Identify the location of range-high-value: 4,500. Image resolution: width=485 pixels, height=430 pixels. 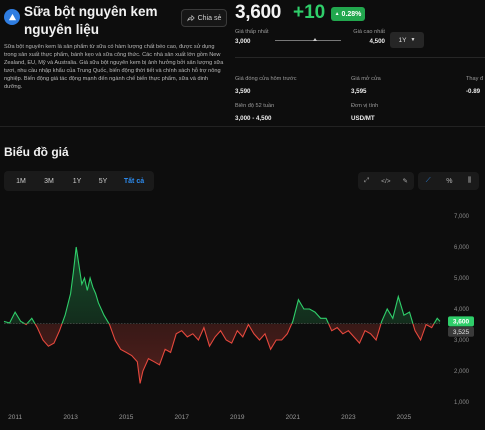
(377, 41).